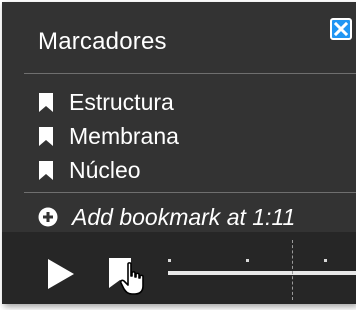 The image size is (356, 310). What do you see at coordinates (102, 41) in the screenshot?
I see `panel-title: Marcadores` at bounding box center [102, 41].